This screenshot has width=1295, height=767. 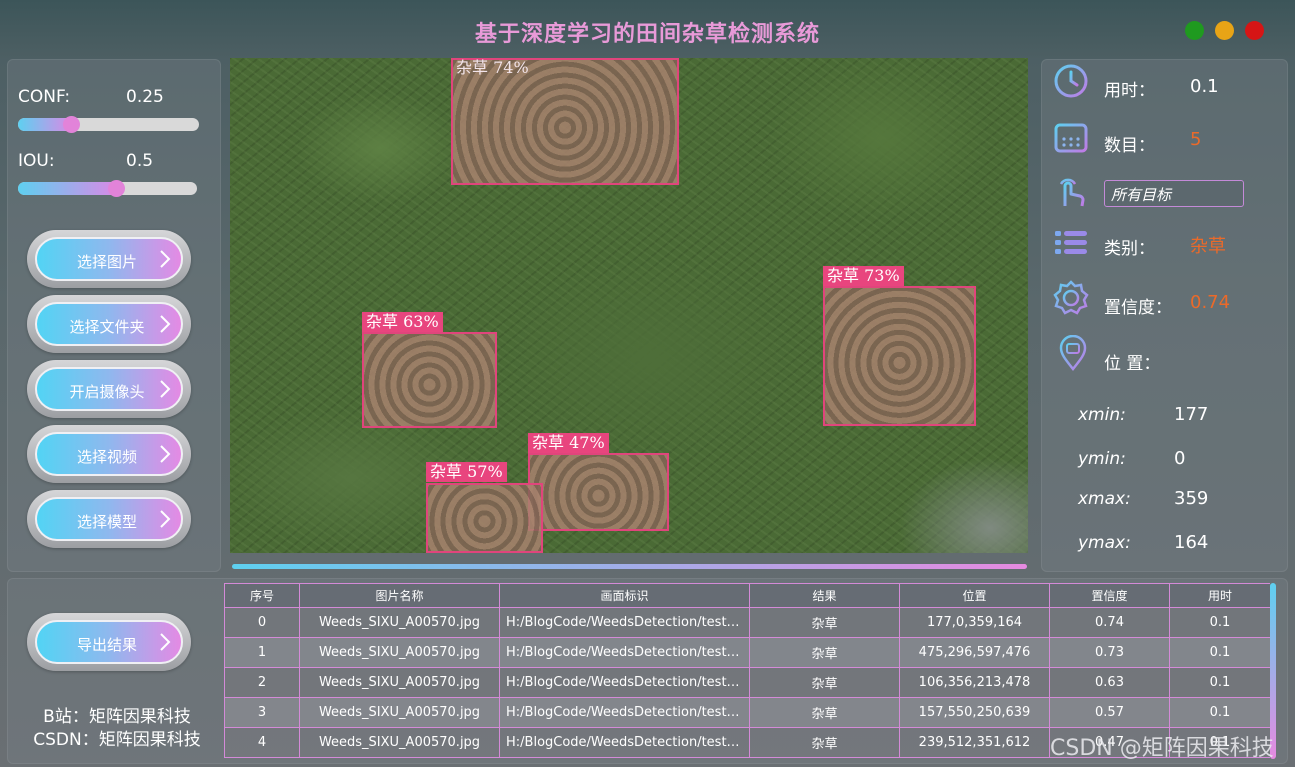 I want to click on select-video-button-face: 选择视频, so click(x=109, y=454).